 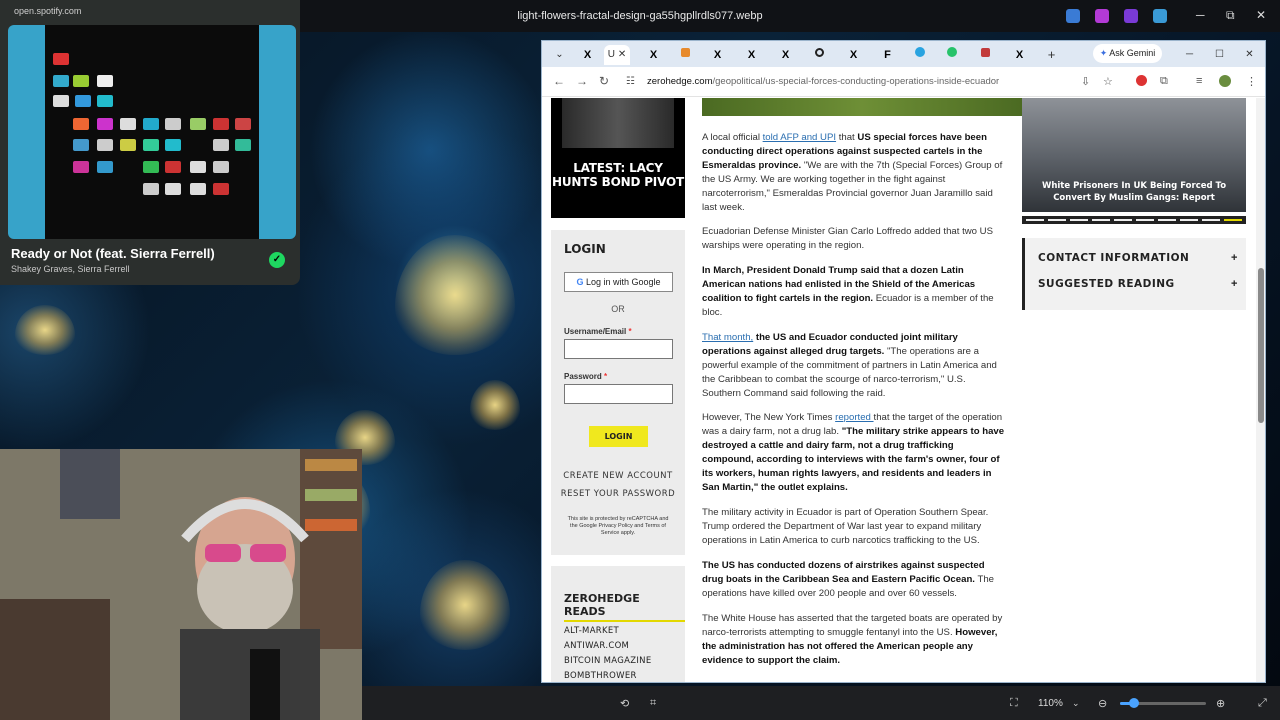 What do you see at coordinates (1102, 703) in the screenshot?
I see `zoom-out-icon: ⊖` at bounding box center [1102, 703].